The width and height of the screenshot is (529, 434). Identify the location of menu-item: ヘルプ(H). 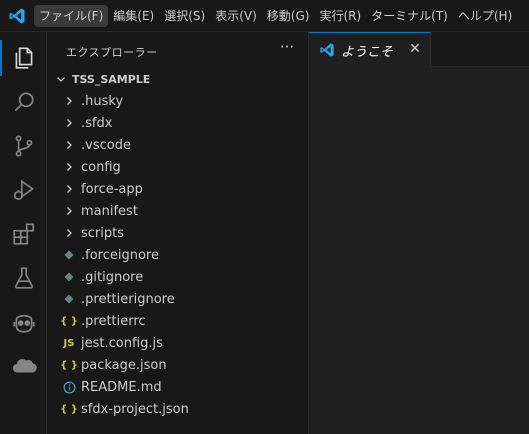
(485, 16).